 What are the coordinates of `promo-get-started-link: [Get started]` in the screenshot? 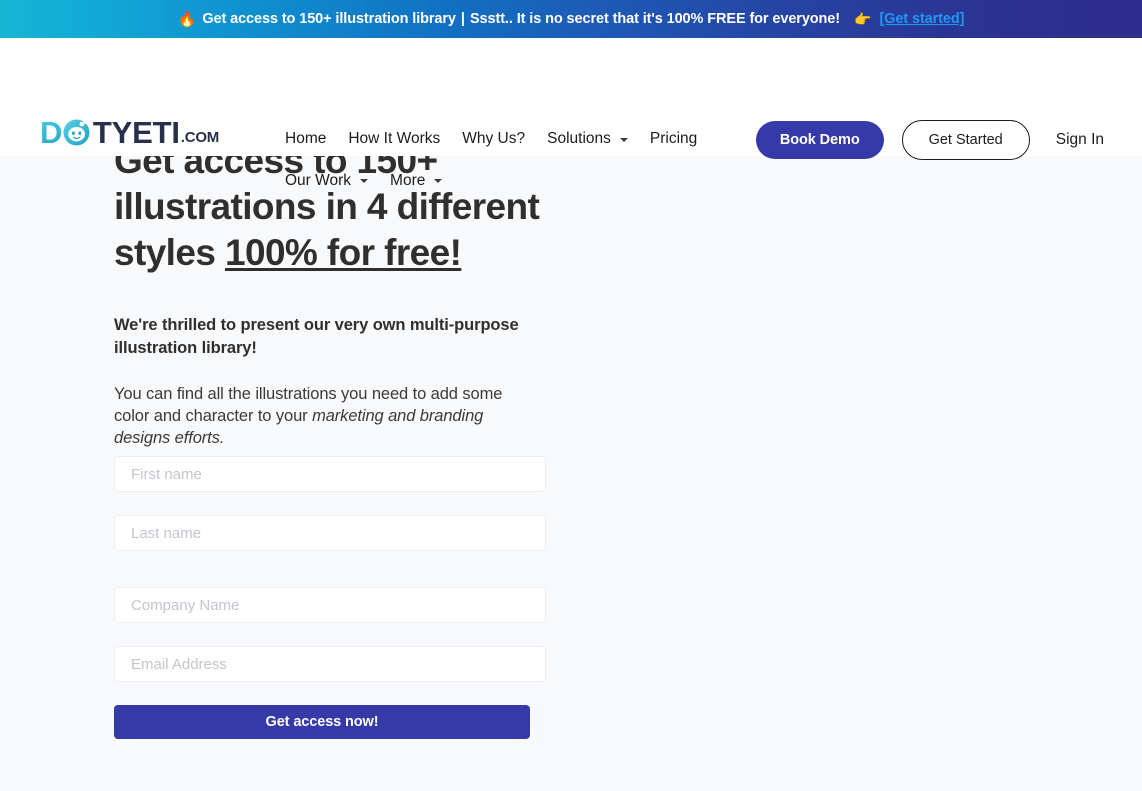 It's located at (921, 19).